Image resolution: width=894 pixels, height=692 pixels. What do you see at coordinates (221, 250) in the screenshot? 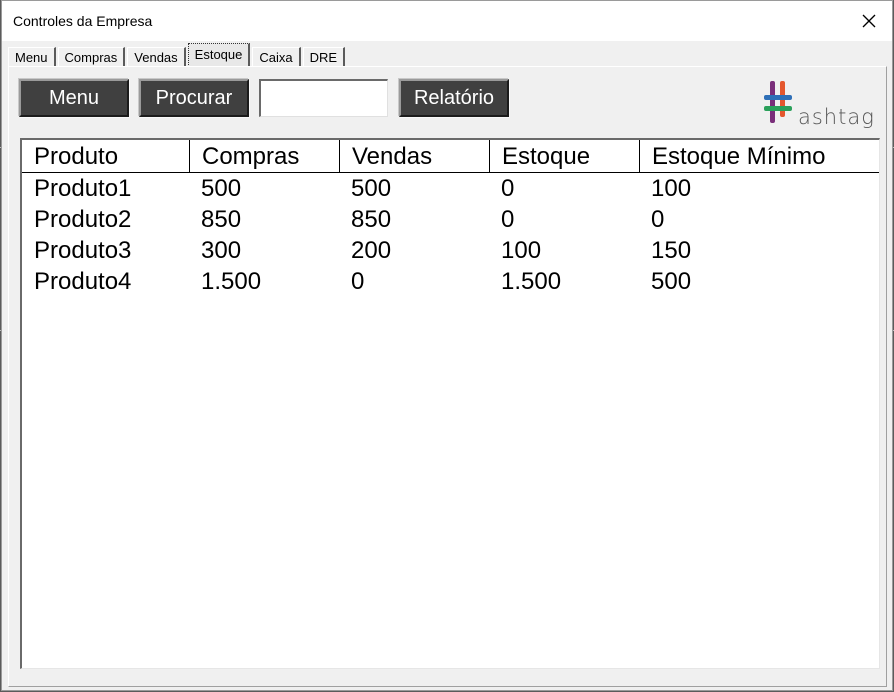
I see `cell-compras: 300` at bounding box center [221, 250].